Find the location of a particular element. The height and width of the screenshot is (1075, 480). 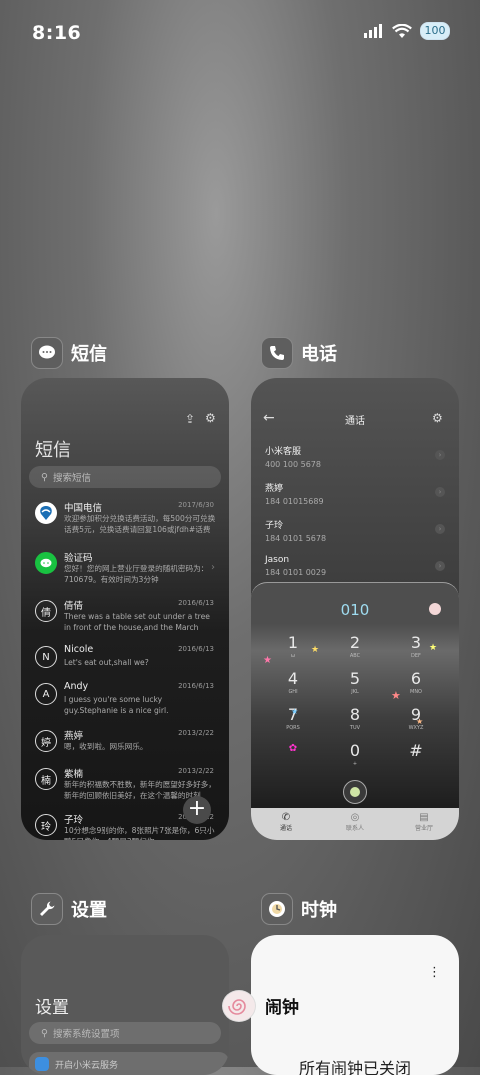

message-sender: 中国电信 is located at coordinates (83, 508).